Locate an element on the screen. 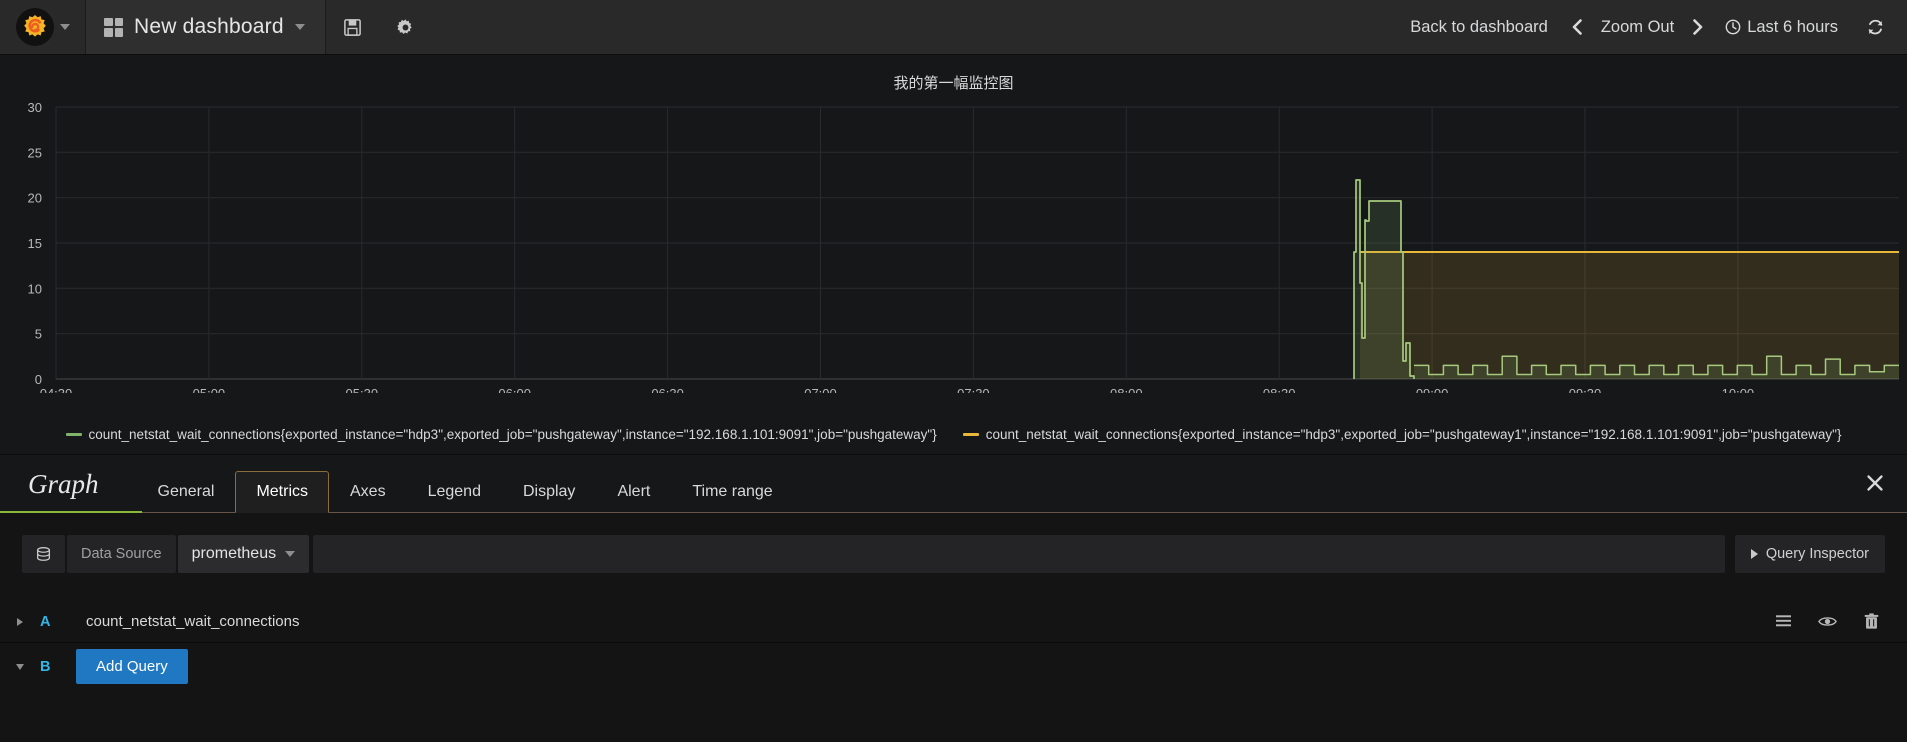 This screenshot has width=1907, height=742. back-to-dashboard-button: Back to dashboard is located at coordinates (1479, 27).